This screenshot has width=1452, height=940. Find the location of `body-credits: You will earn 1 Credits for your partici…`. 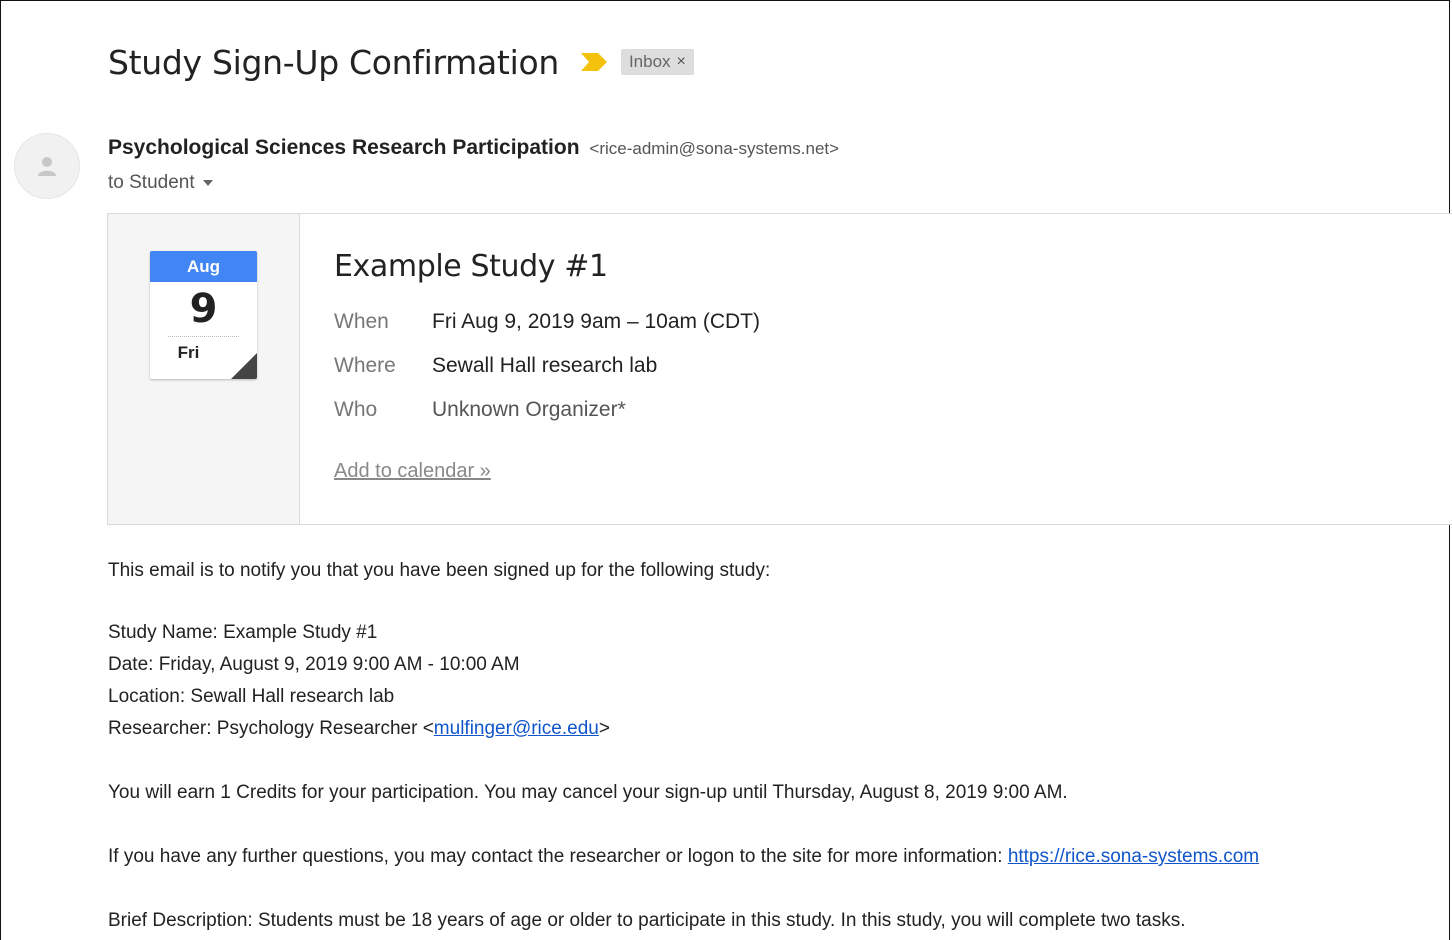

body-credits: You will earn 1 Credits for your partici… is located at coordinates (588, 792).